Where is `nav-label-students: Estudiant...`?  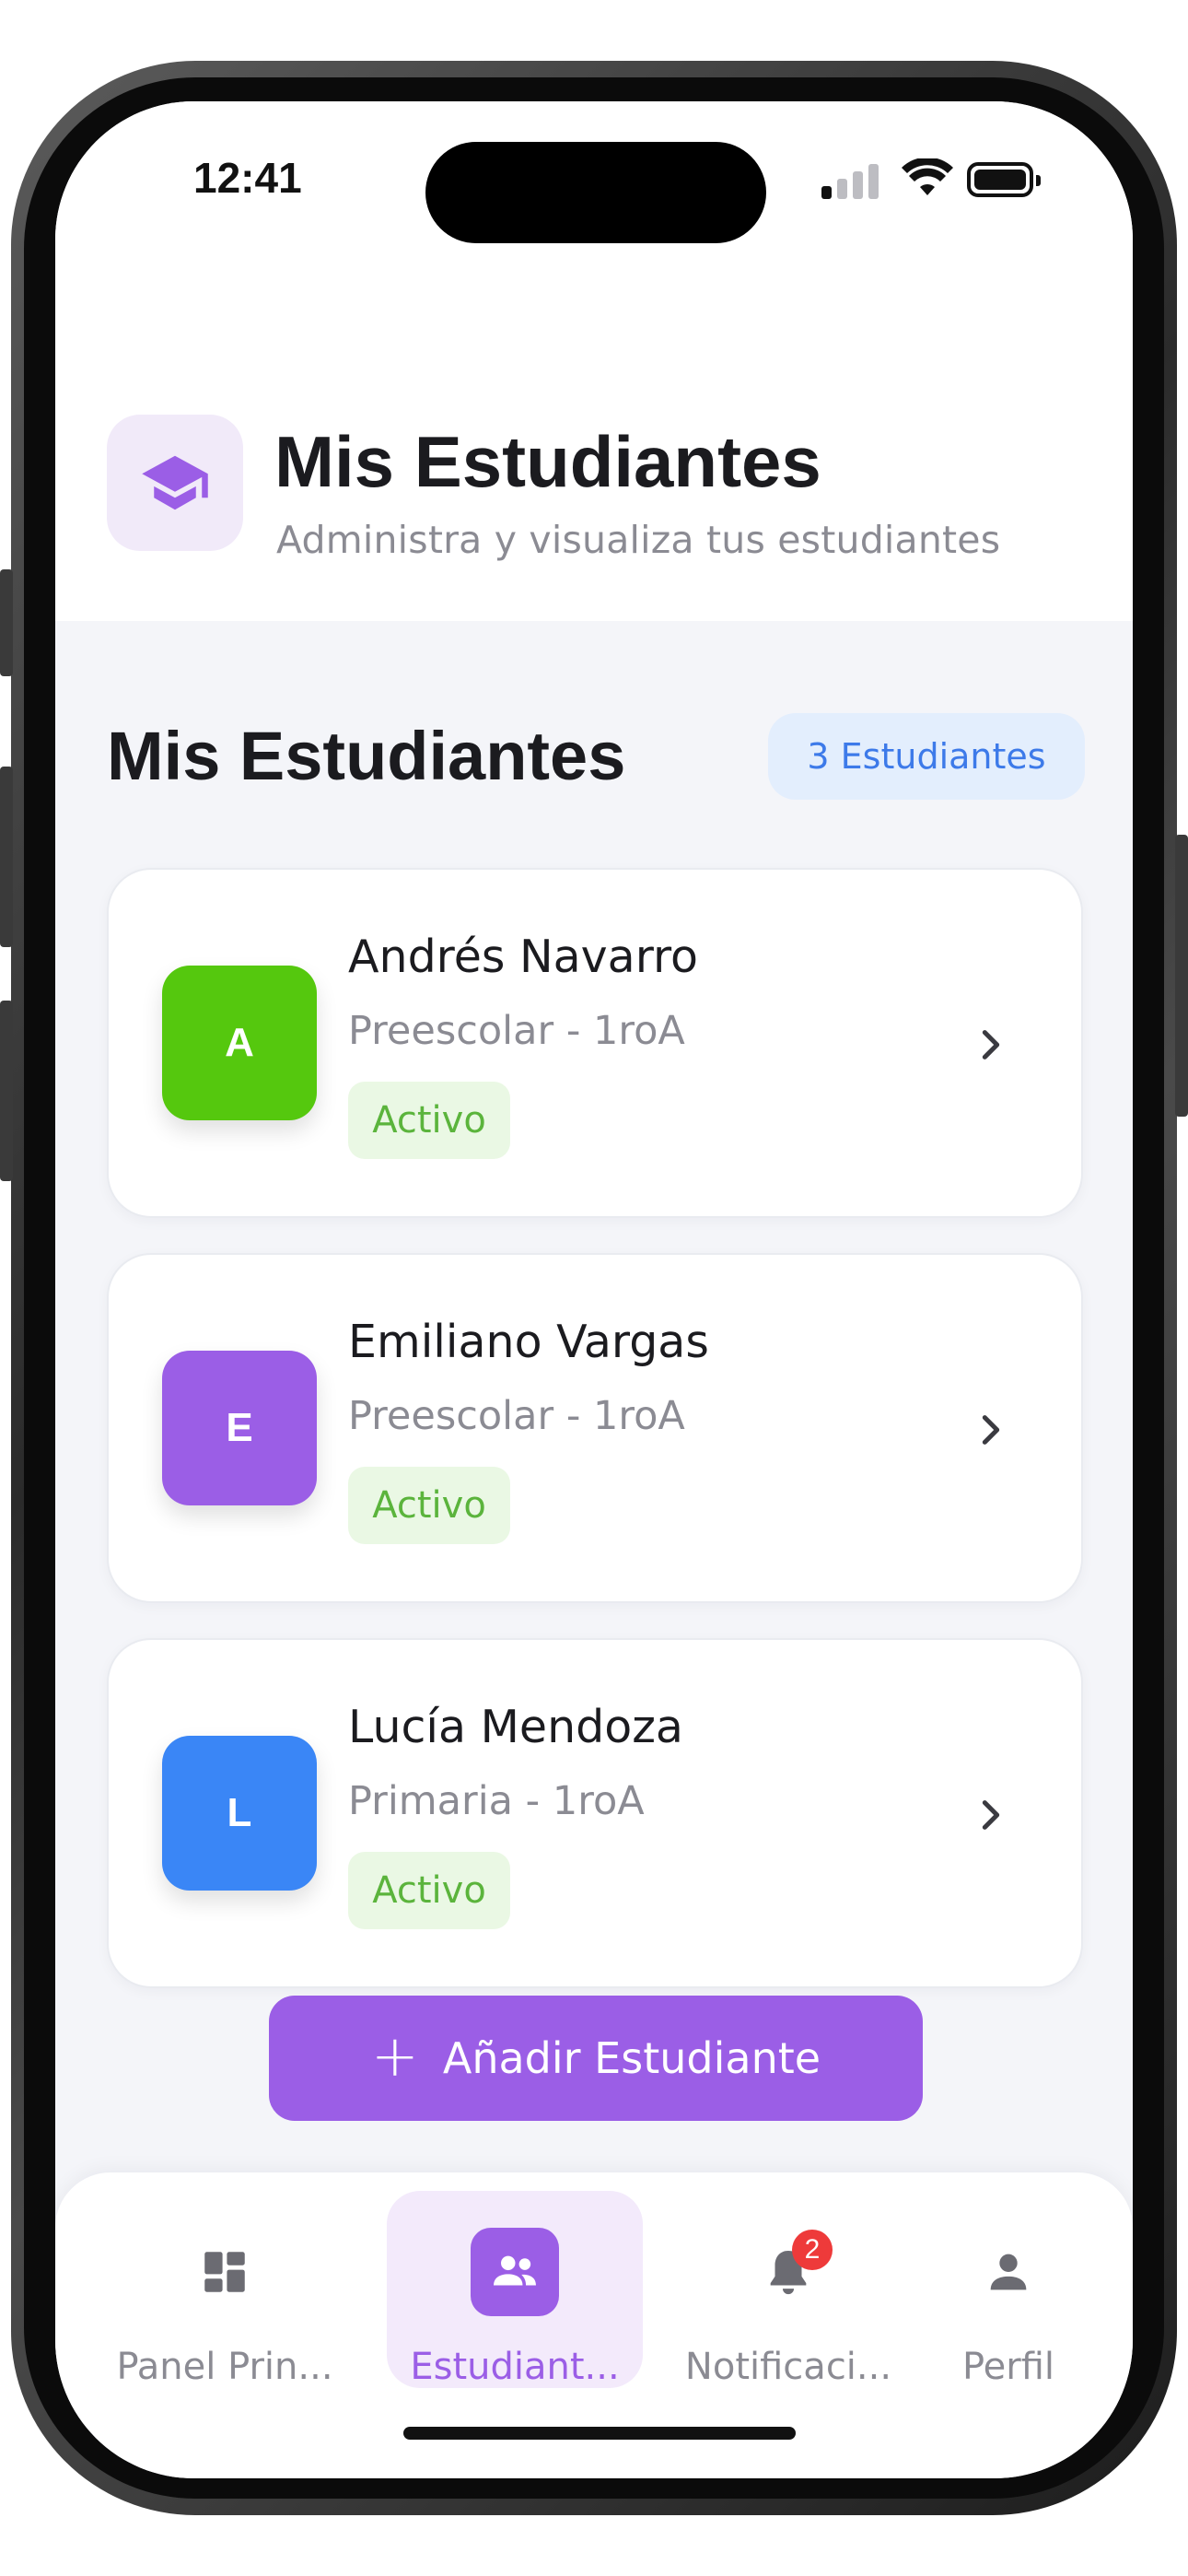
nav-label-students: Estudiant... is located at coordinates (515, 2367).